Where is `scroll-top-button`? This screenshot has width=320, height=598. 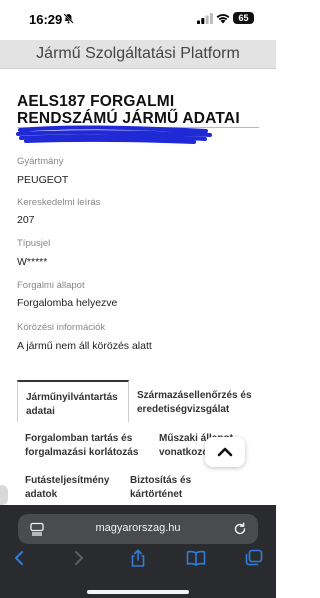
scroll-top-button is located at coordinates (225, 452).